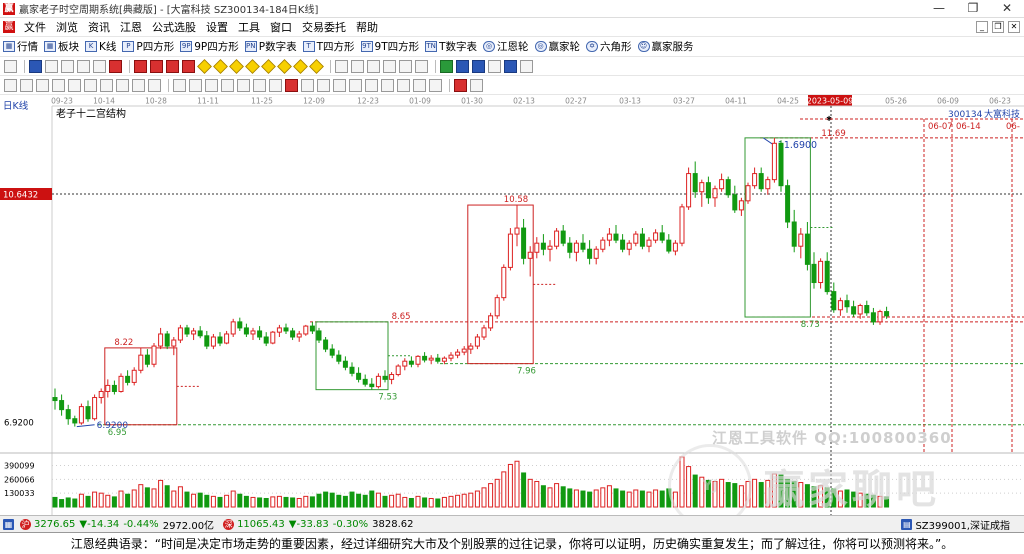 Image resolution: width=1024 pixels, height=554 pixels. What do you see at coordinates (907, 524) in the screenshot?
I see `index-selector-icon: ▤` at bounding box center [907, 524].